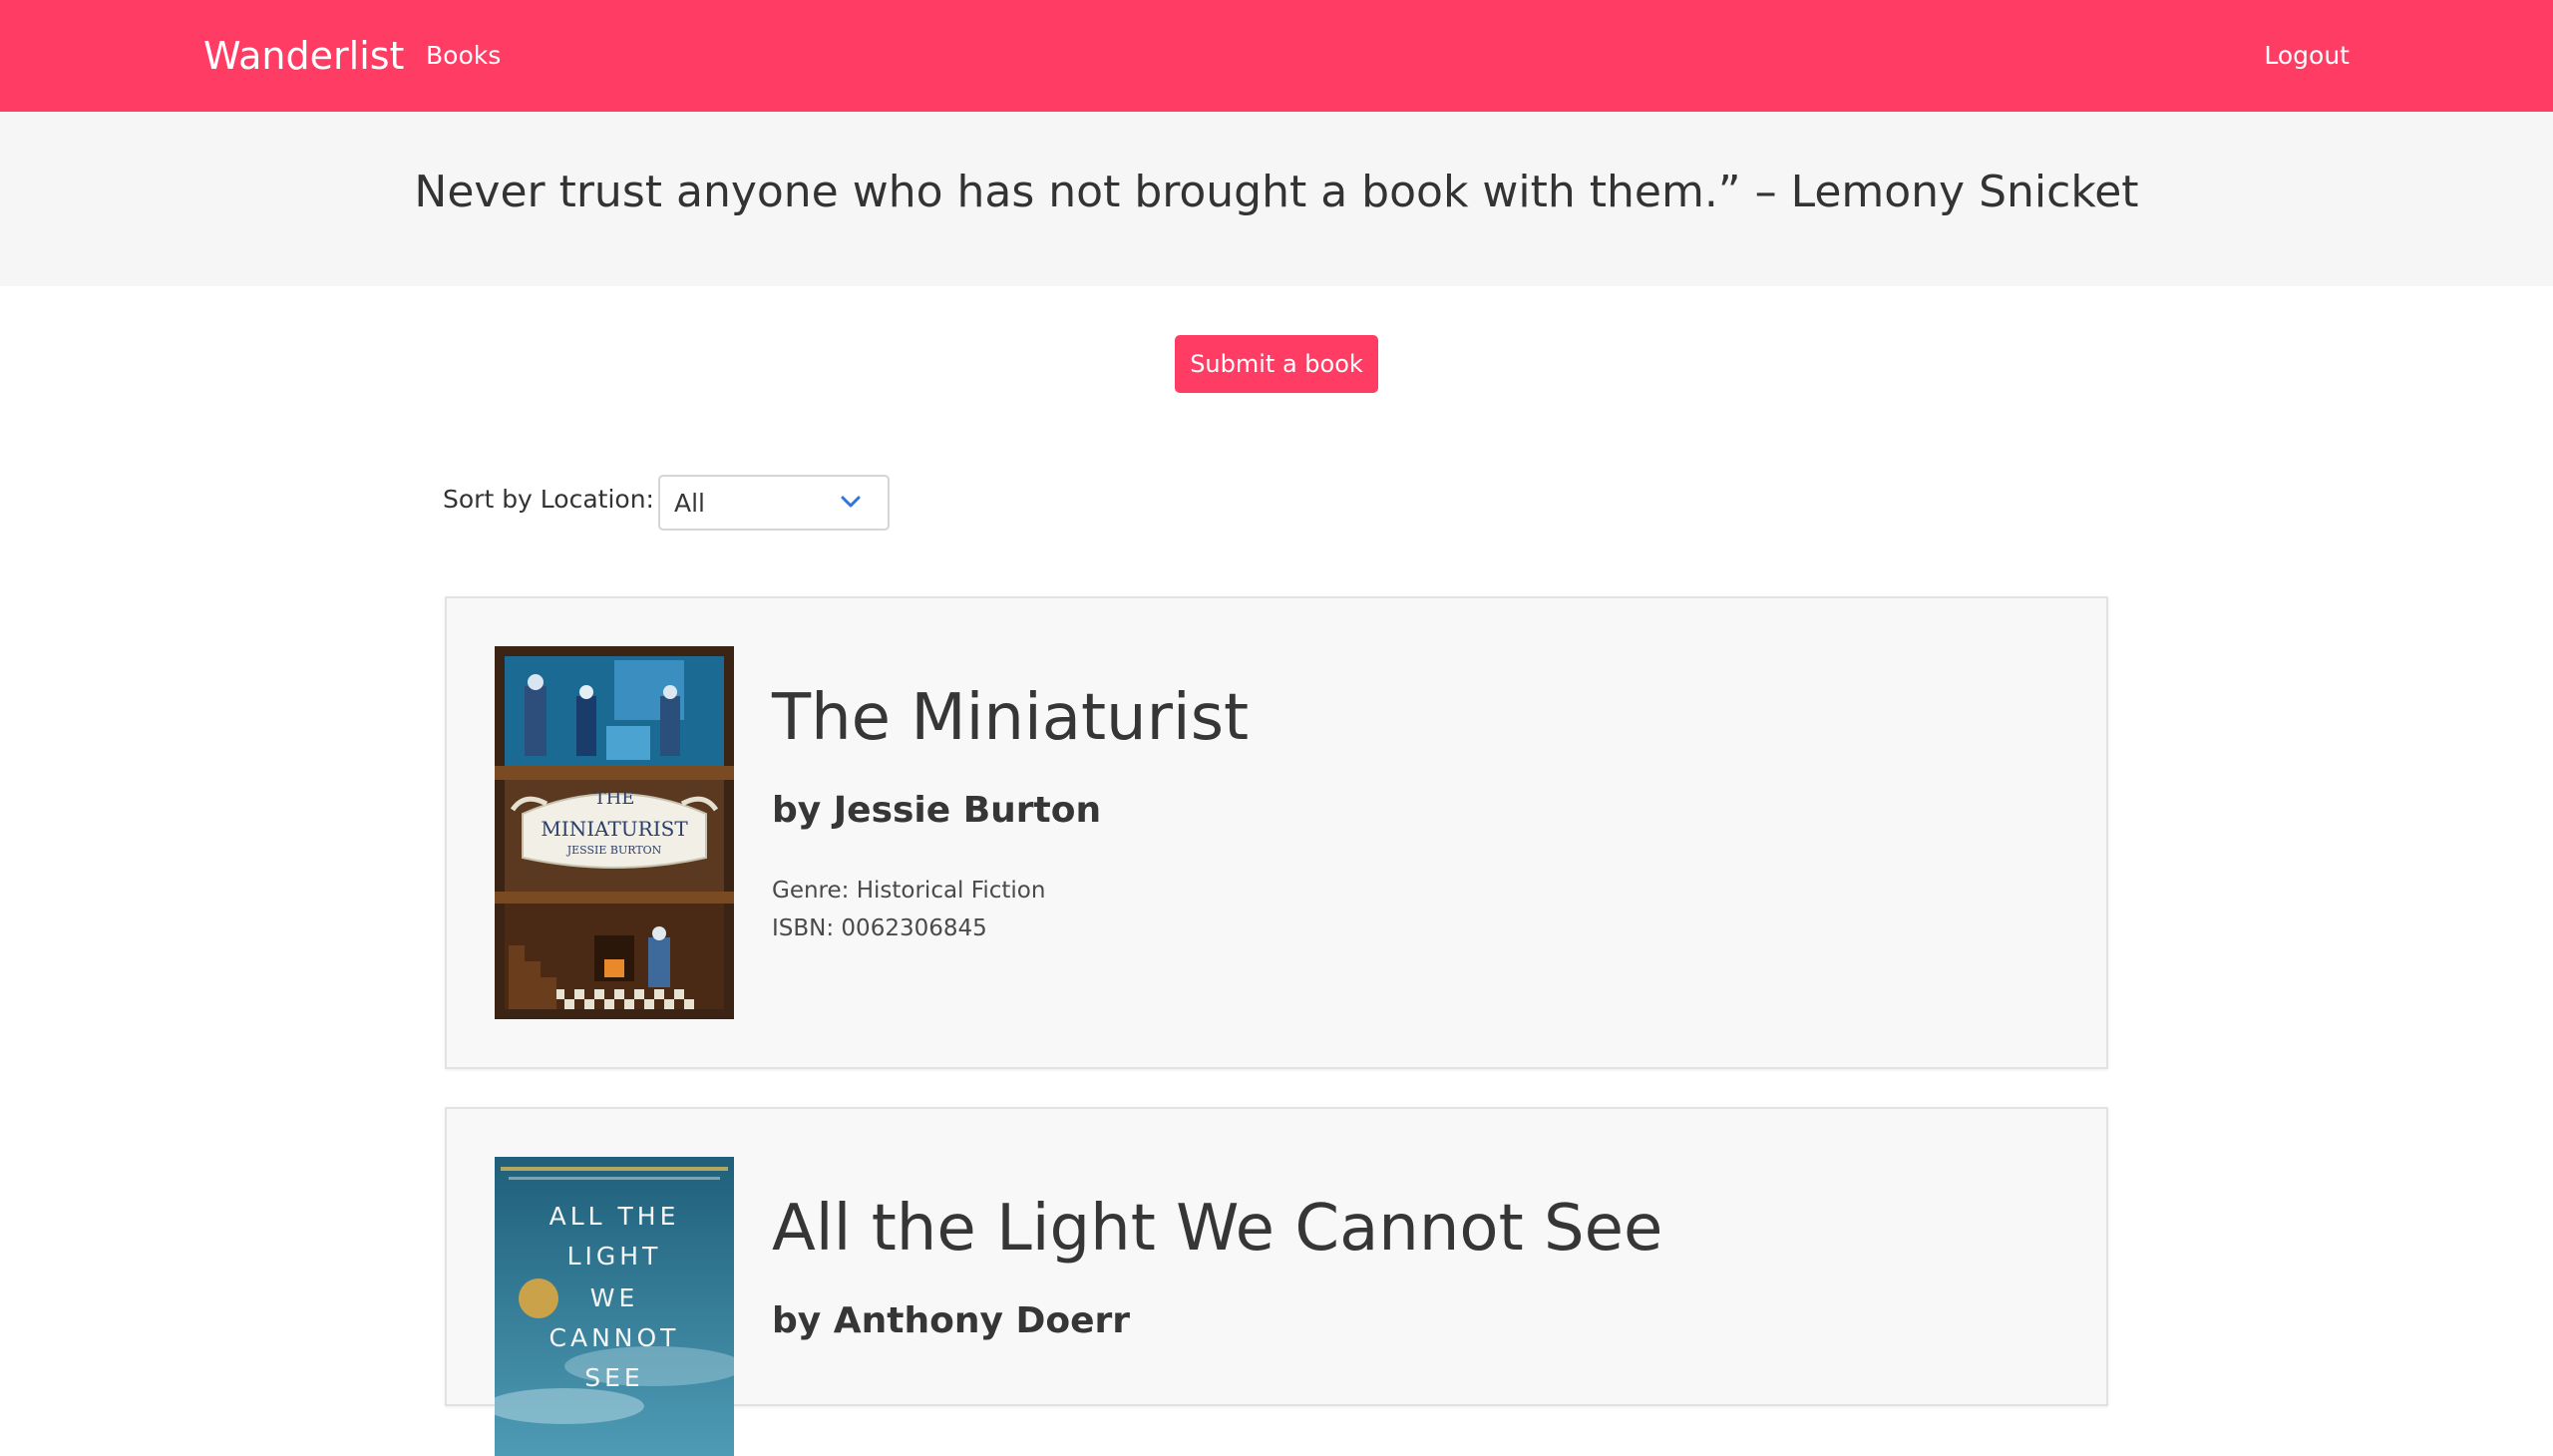  What do you see at coordinates (1276, 364) in the screenshot?
I see `submit-book-button: Submit a book` at bounding box center [1276, 364].